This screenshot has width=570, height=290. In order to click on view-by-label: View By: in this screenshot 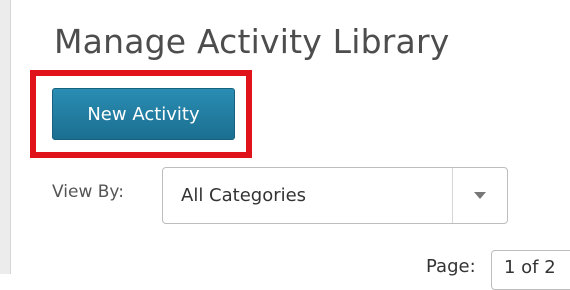, I will do `click(88, 192)`.